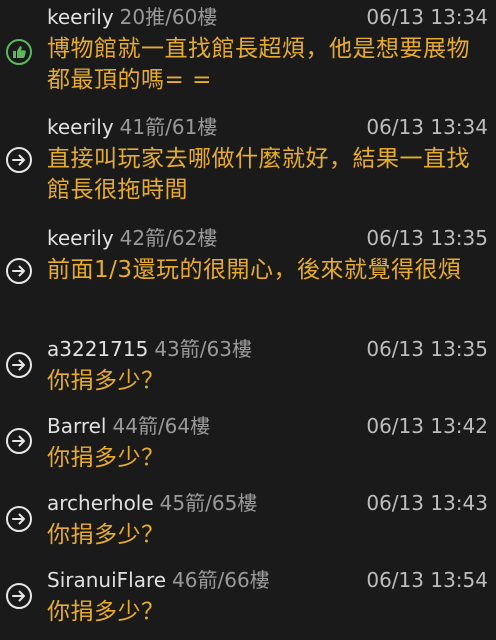 Image resolution: width=496 pixels, height=640 pixels. I want to click on comment-meta: keerily 42箭/62樓, so click(132, 238).